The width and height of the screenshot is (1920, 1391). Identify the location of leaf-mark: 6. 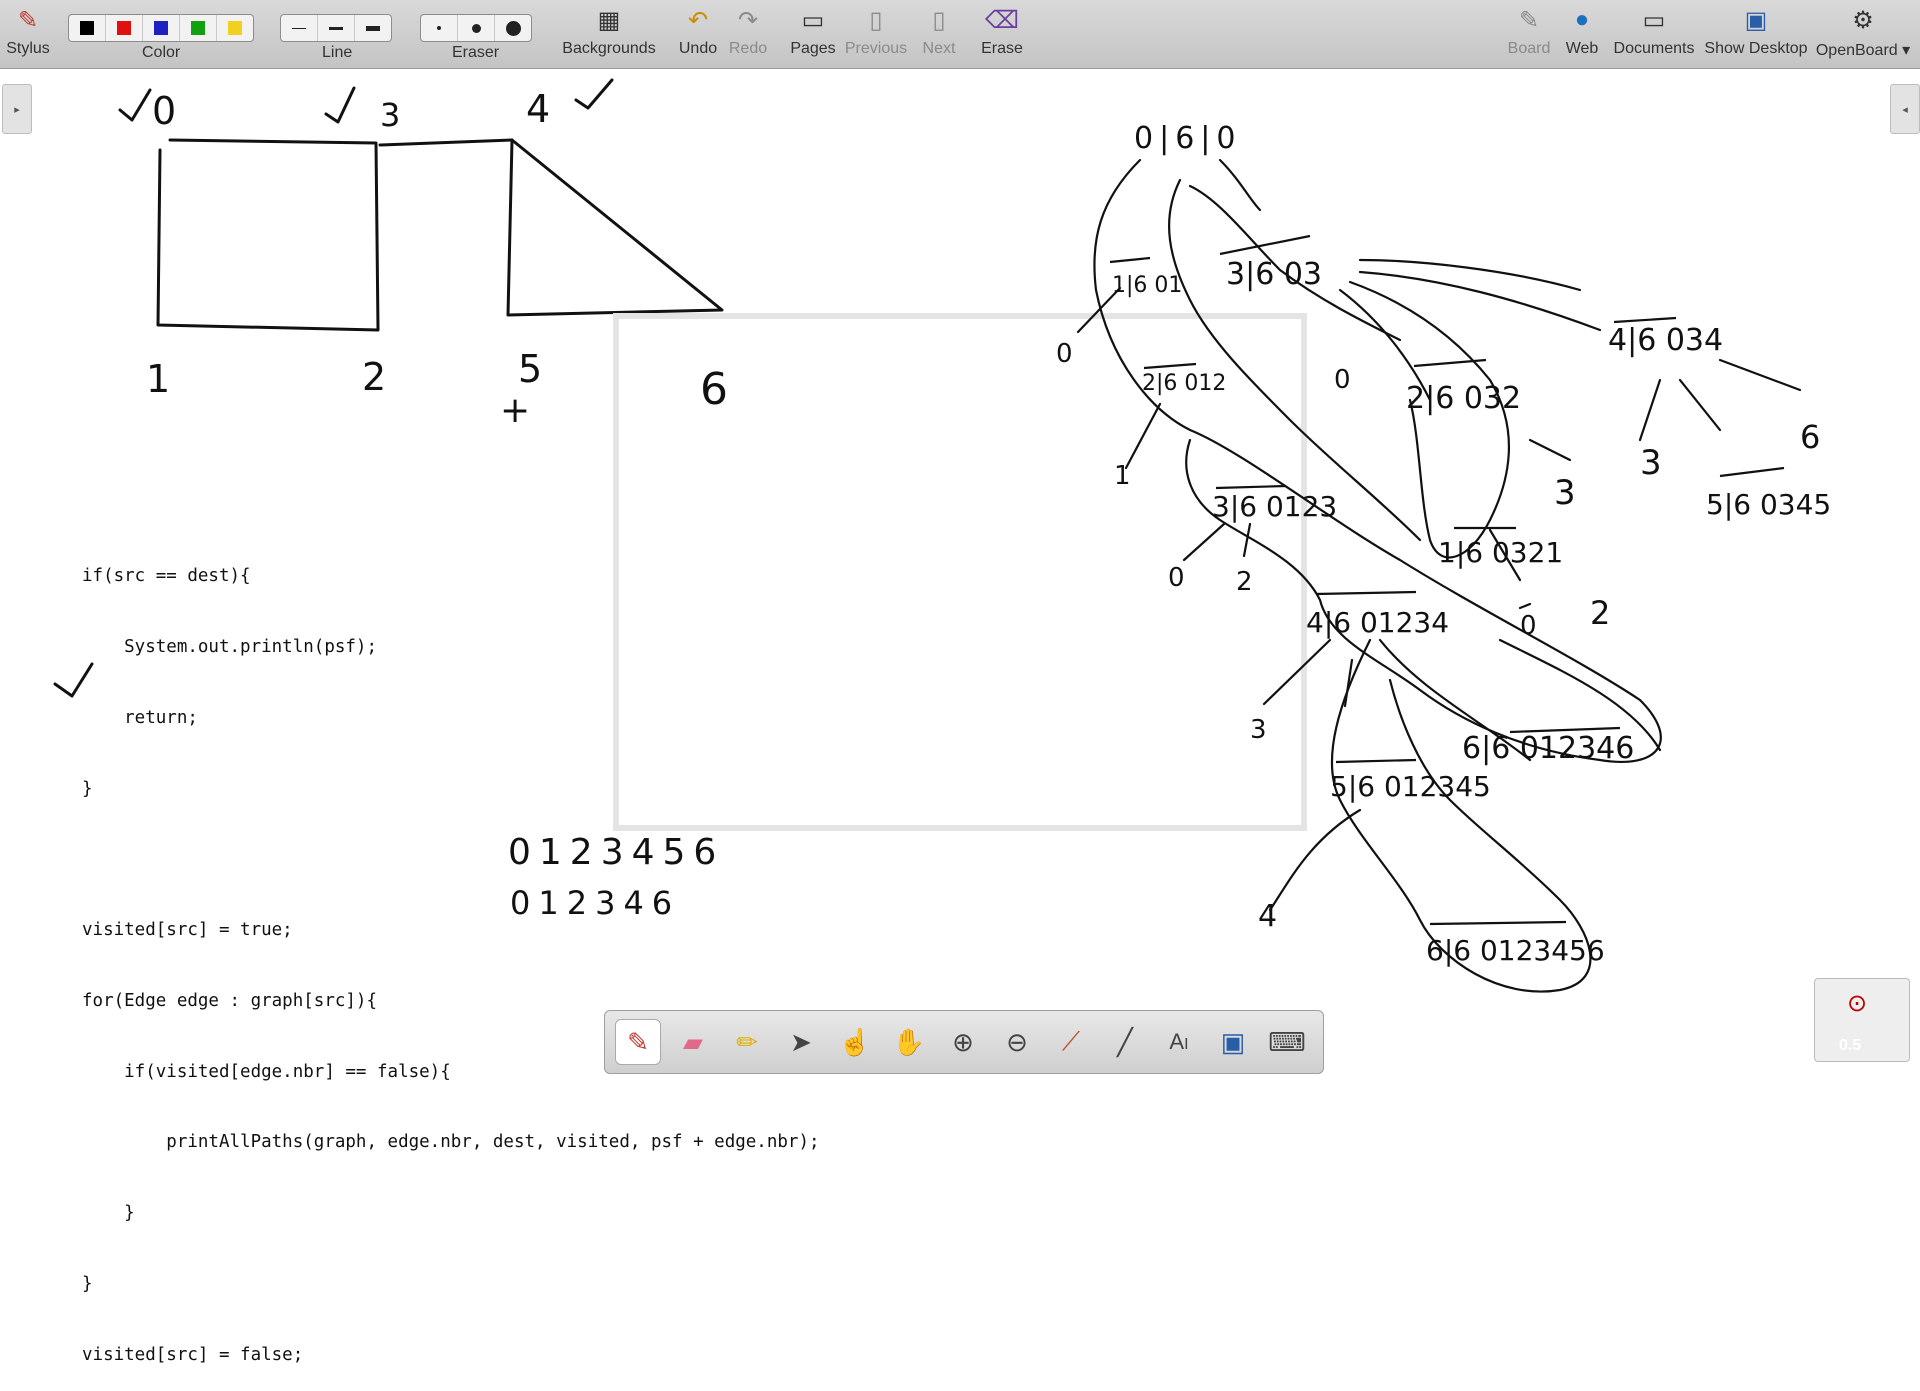
(1810, 437).